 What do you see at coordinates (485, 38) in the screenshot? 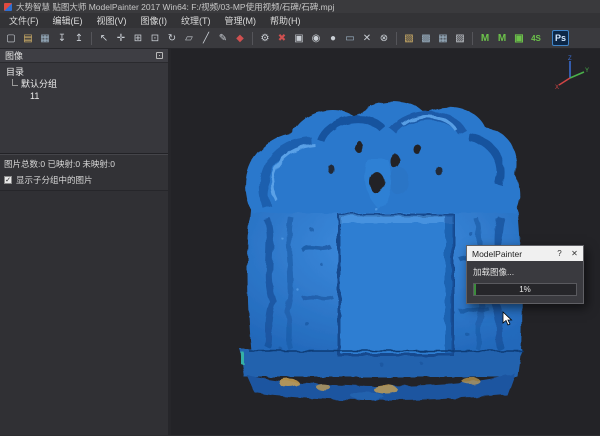
I see `map-texture-icon: M` at bounding box center [485, 38].